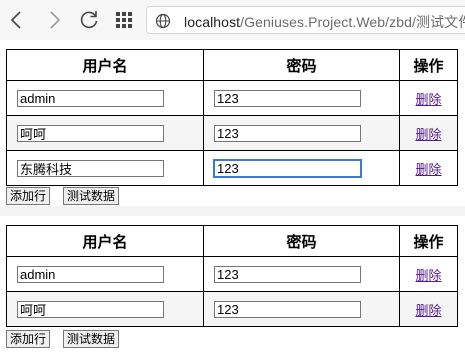 Image resolution: width=465 pixels, height=360 pixels. Describe the element at coordinates (54, 20) in the screenshot. I see `forward-icon` at that location.